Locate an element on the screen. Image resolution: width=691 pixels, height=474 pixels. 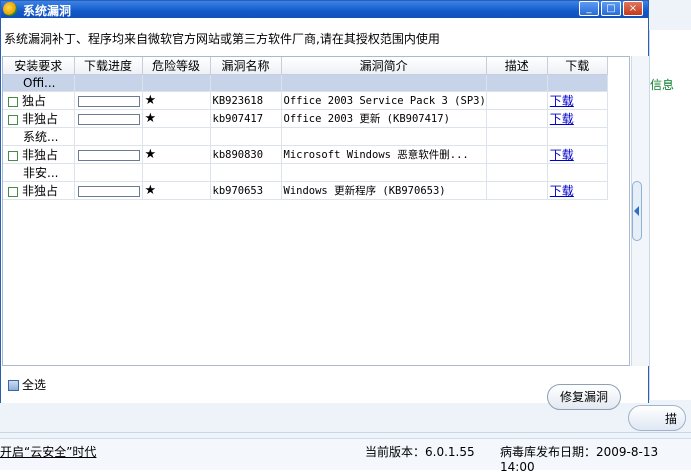
background-info-link: 信息 is located at coordinates (662, 84).